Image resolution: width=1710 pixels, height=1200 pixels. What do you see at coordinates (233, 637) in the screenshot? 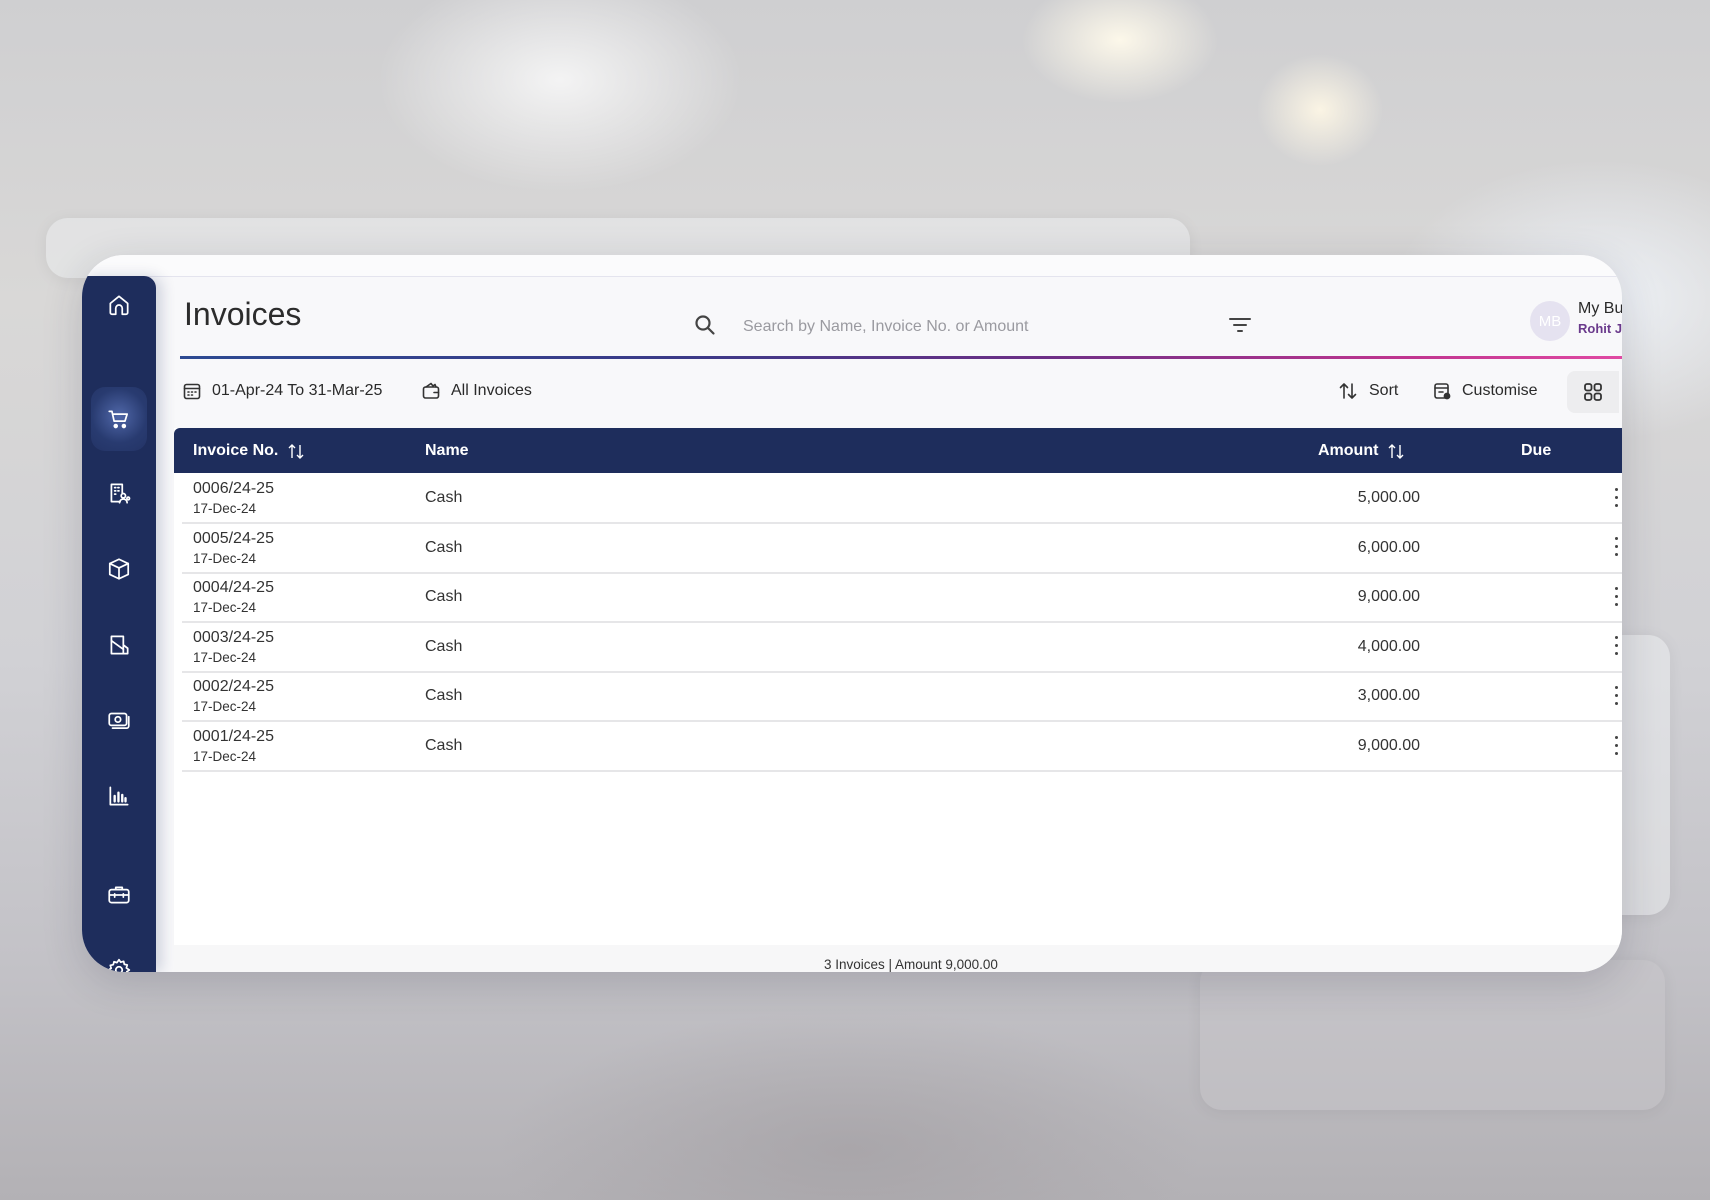
I see `invoice-number: 0003/24-25` at bounding box center [233, 637].